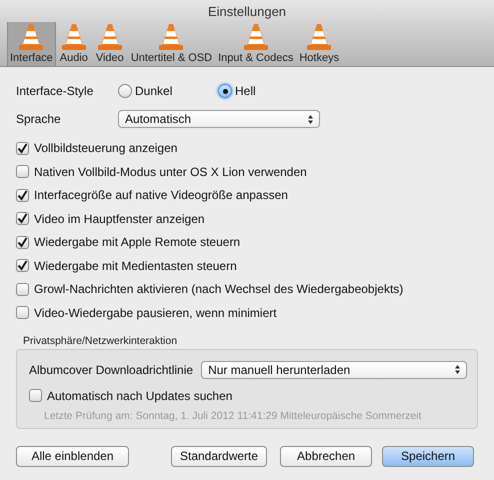  I want to click on toolbar-tab: Input & Codecs, so click(255, 44).